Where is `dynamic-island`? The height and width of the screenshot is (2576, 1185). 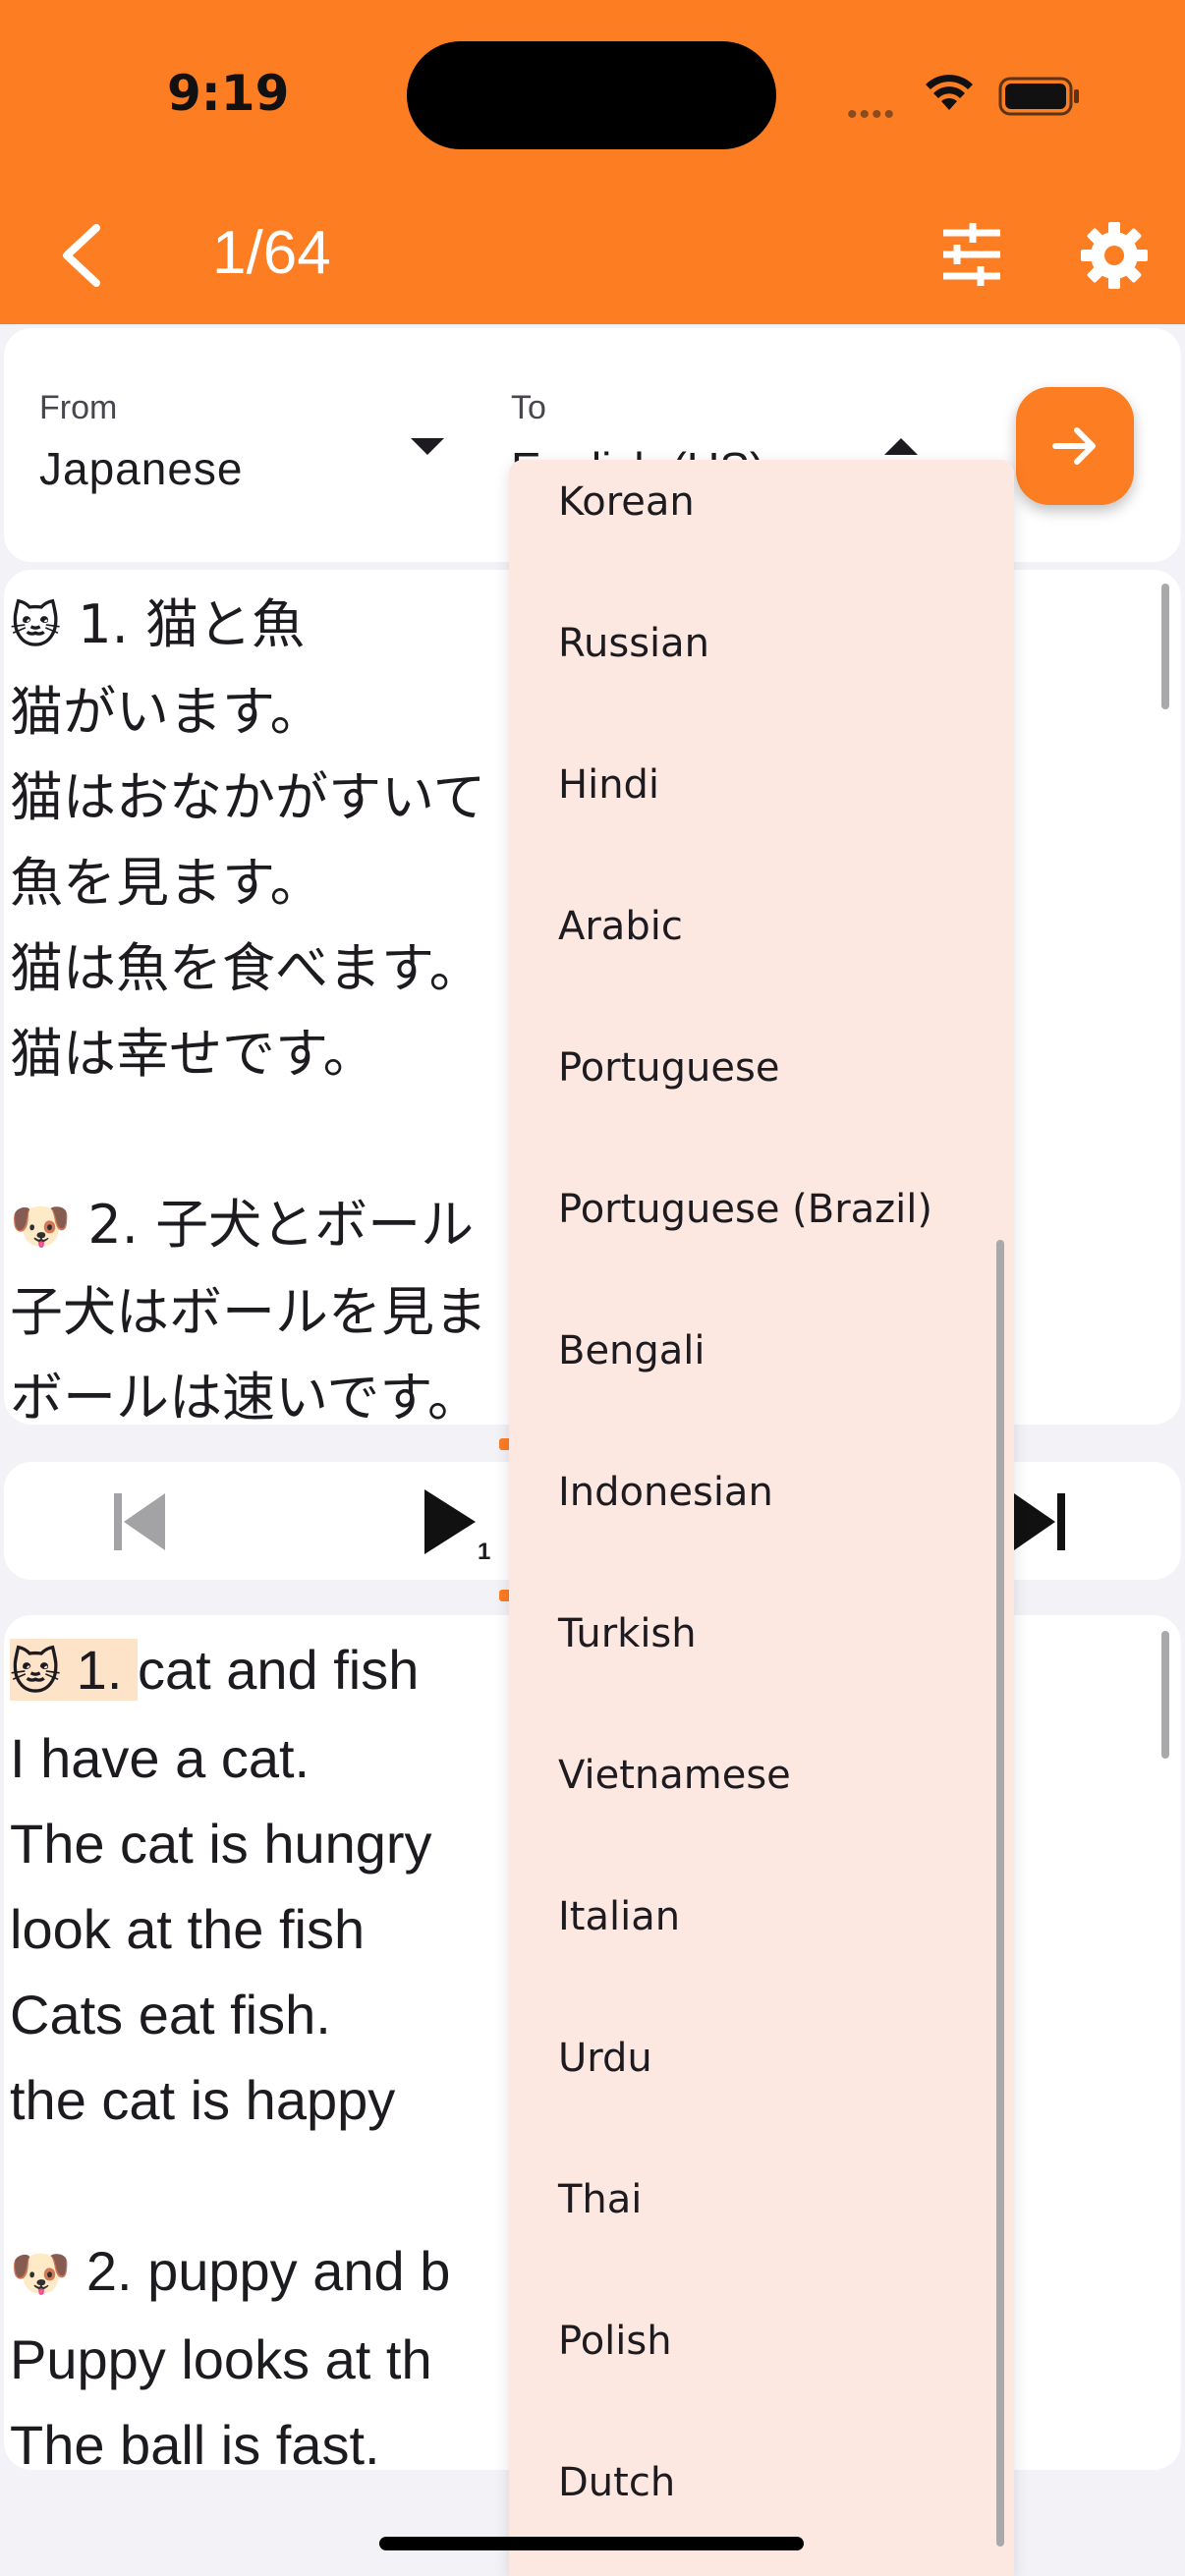 dynamic-island is located at coordinates (592, 95).